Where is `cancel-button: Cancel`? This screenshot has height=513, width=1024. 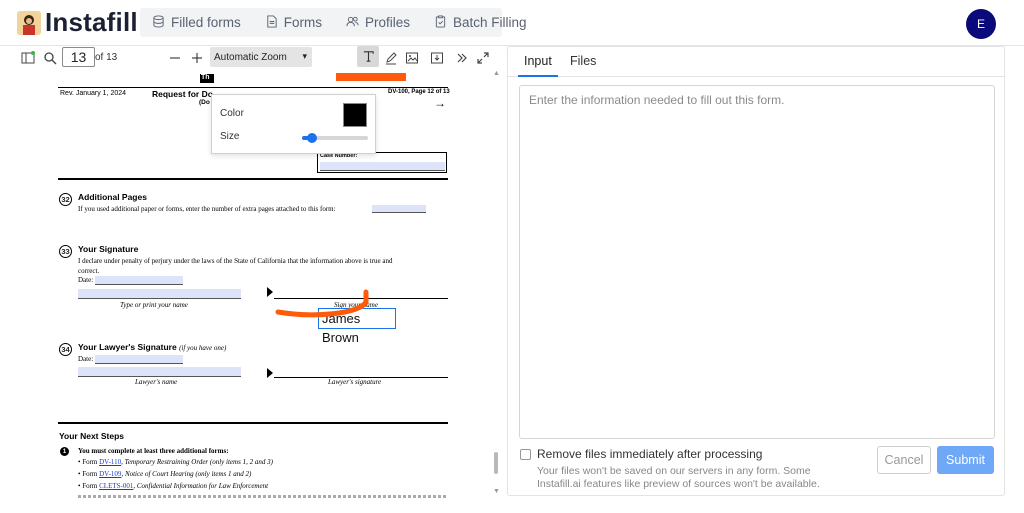 cancel-button: Cancel is located at coordinates (904, 460).